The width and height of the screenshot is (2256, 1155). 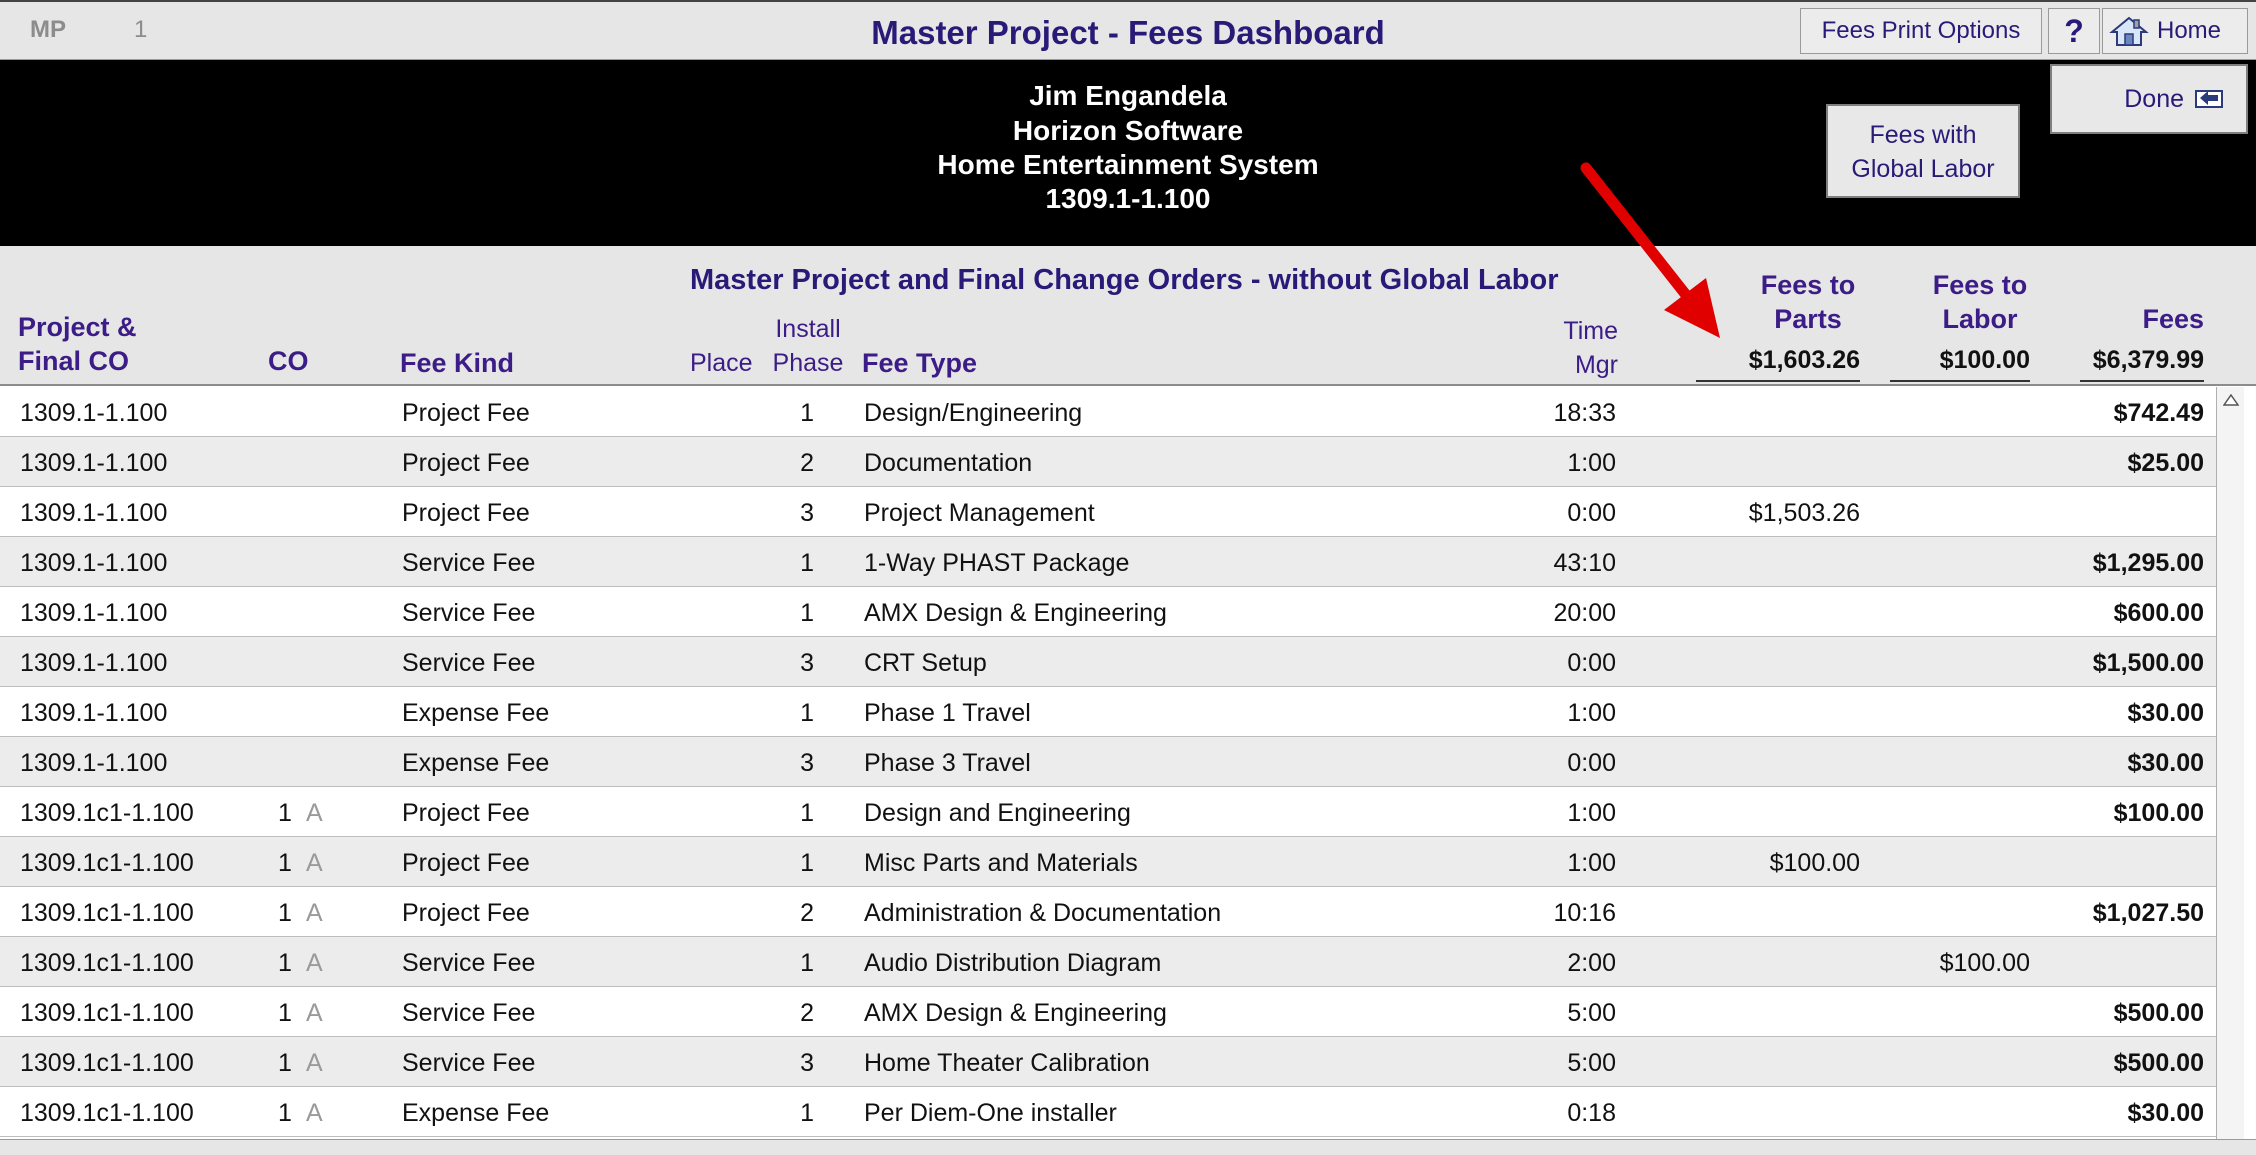 I want to click on total-parts: $1,603.26, so click(x=1778, y=364).